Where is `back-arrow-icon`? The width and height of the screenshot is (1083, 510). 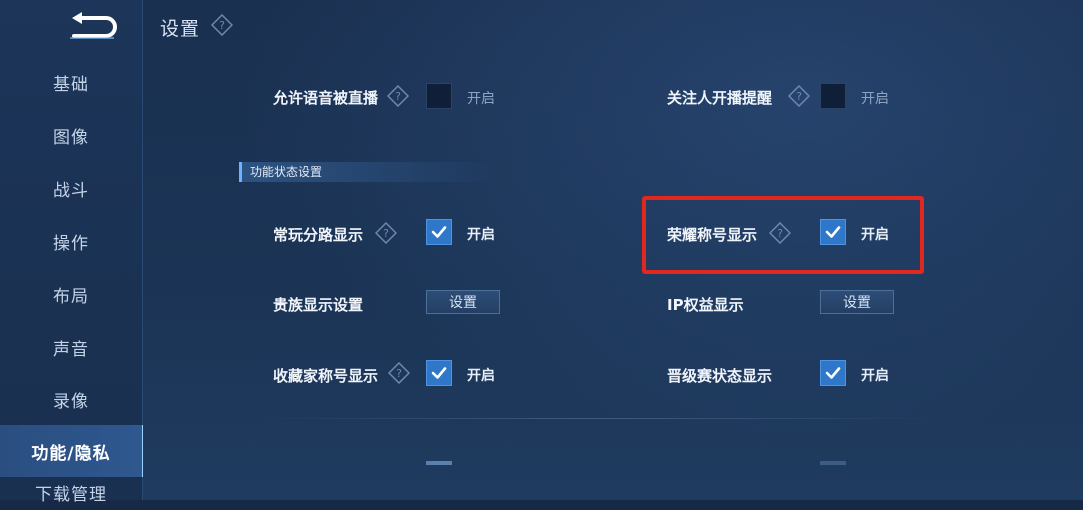 back-arrow-icon is located at coordinates (93, 26).